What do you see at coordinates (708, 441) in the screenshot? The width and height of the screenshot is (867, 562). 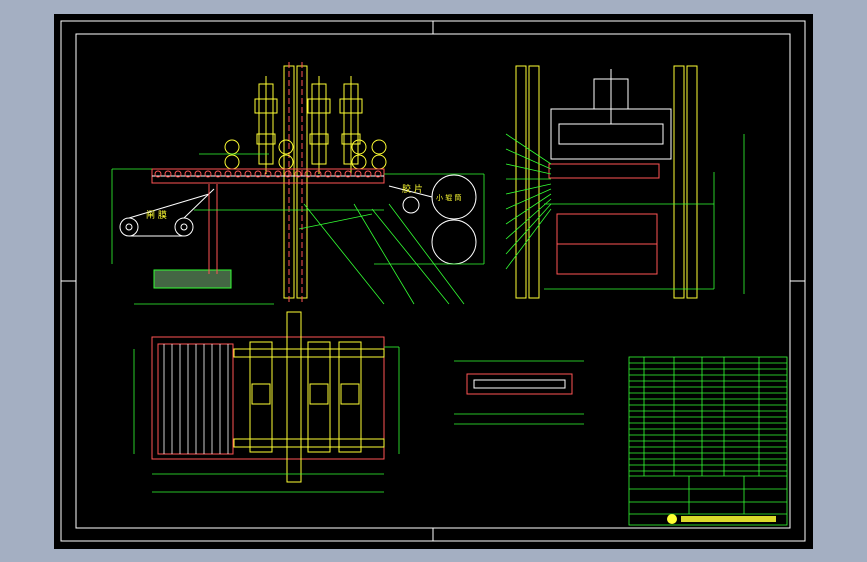 I see `title-block` at bounding box center [708, 441].